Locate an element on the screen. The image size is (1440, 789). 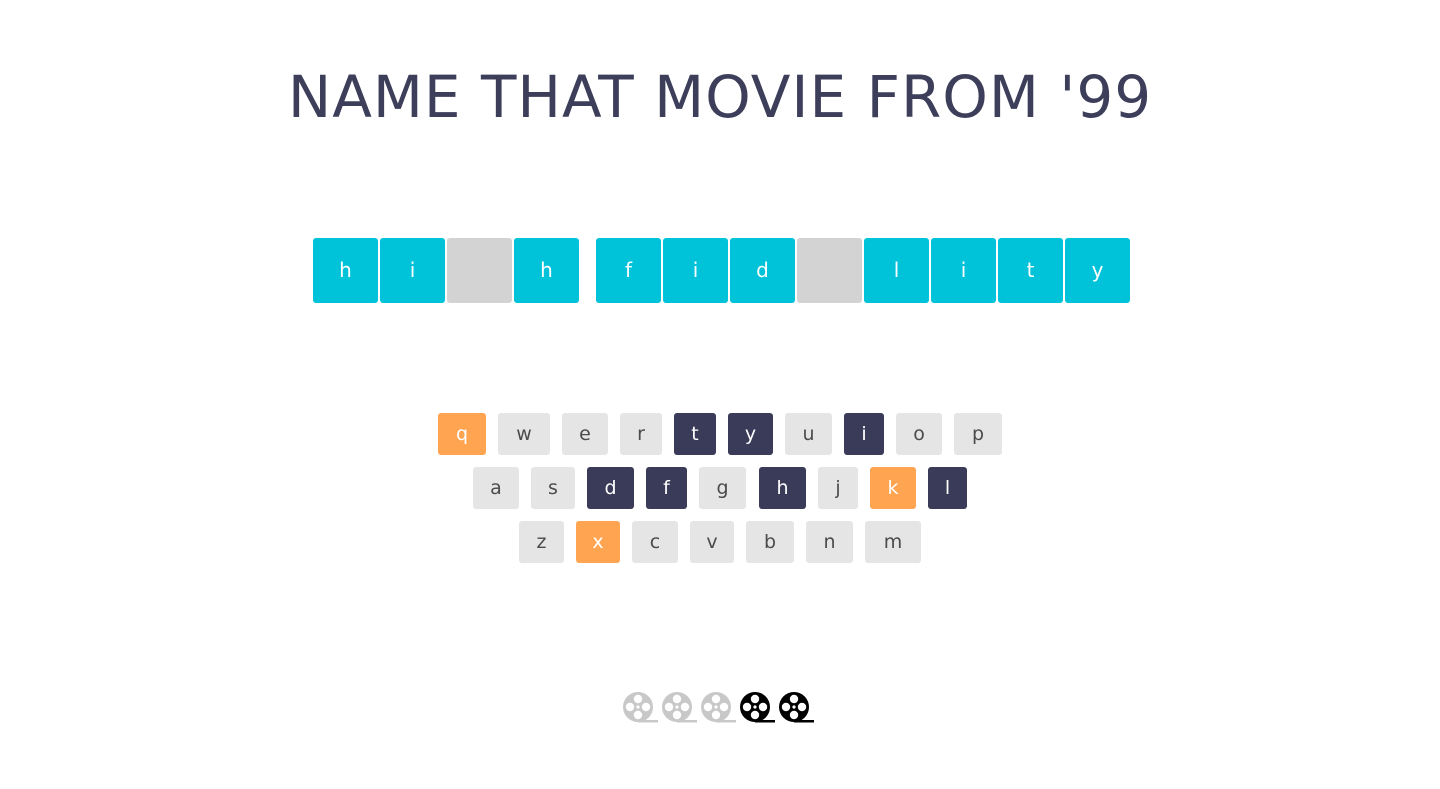
key-z: z is located at coordinates (541, 542).